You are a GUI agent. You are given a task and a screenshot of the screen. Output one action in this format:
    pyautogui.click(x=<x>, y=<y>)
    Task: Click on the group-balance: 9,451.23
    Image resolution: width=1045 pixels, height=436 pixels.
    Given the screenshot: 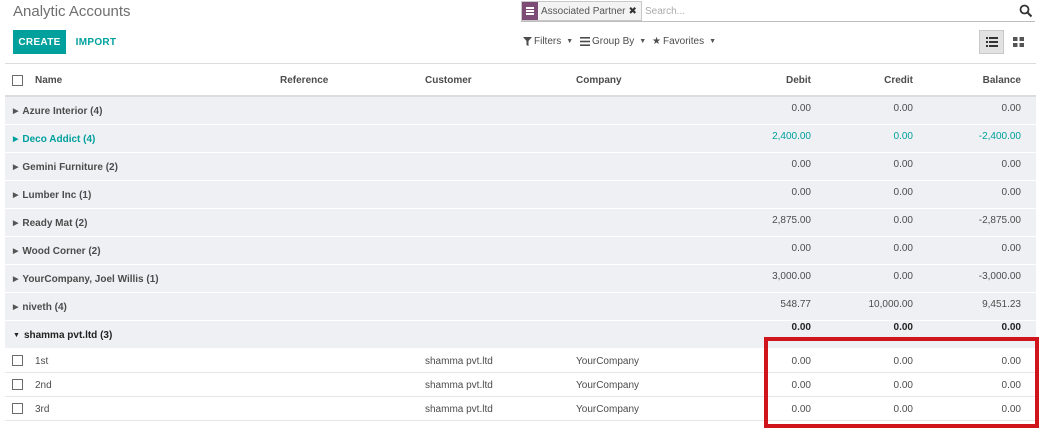 What is the action you would take?
    pyautogui.click(x=1001, y=304)
    